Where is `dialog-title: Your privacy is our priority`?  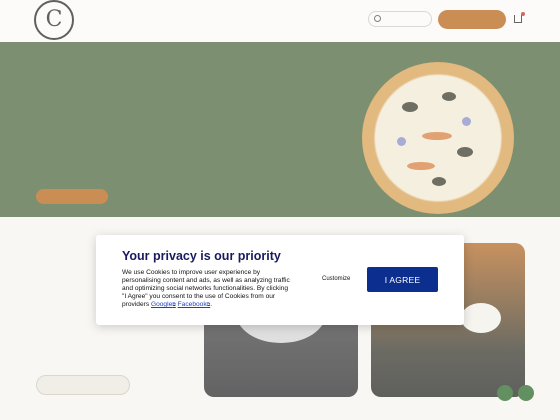 dialog-title: Your privacy is our priority is located at coordinates (201, 256).